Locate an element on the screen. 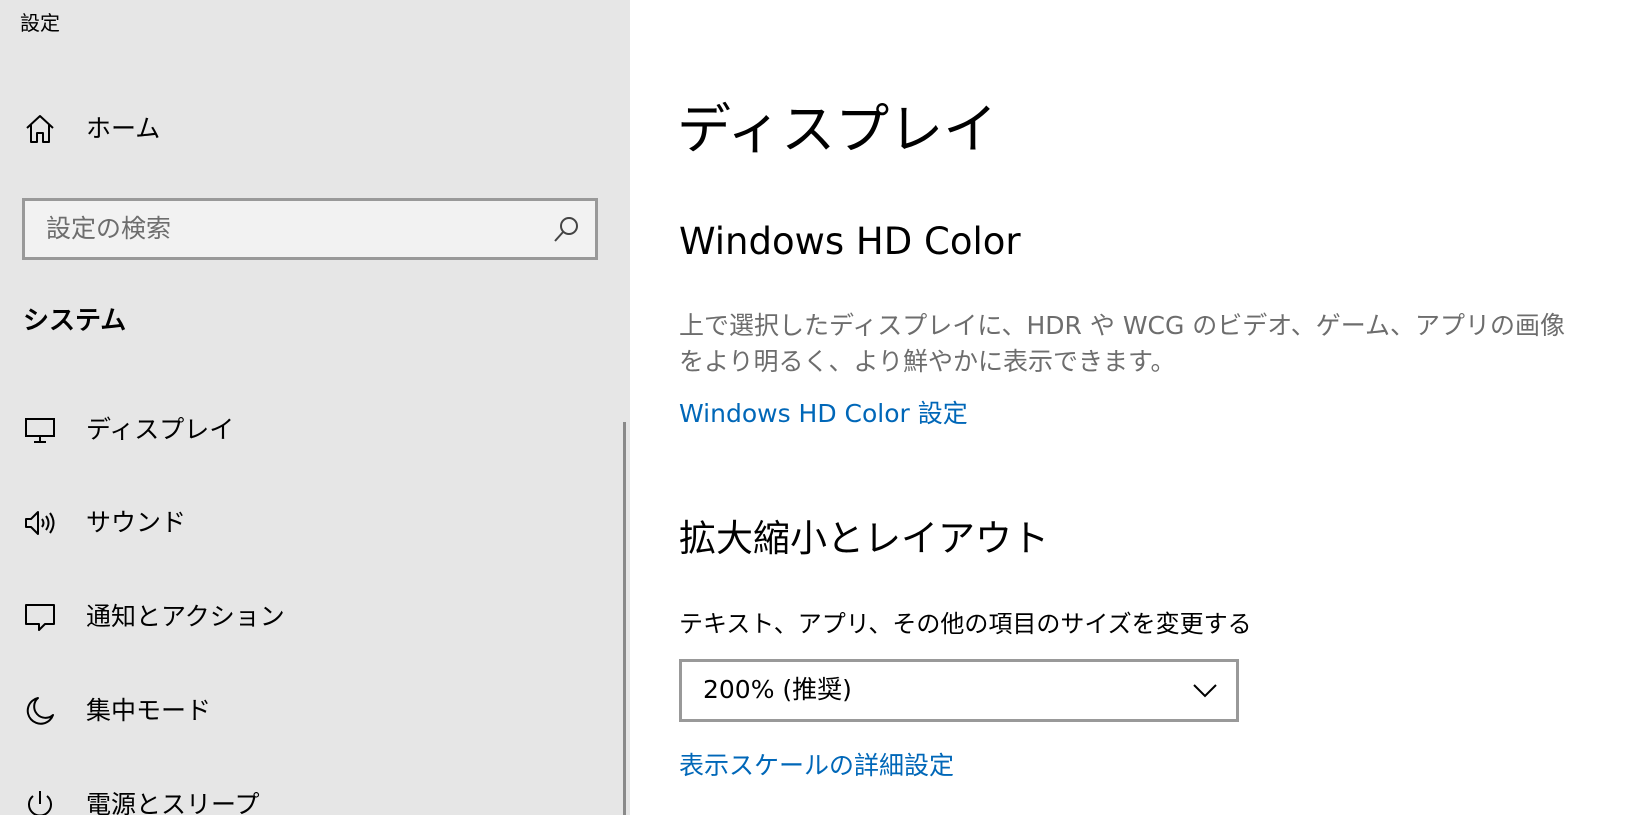 The height and width of the screenshot is (815, 1651). scale-dropdown: 200% (推奨) is located at coordinates (959, 690).